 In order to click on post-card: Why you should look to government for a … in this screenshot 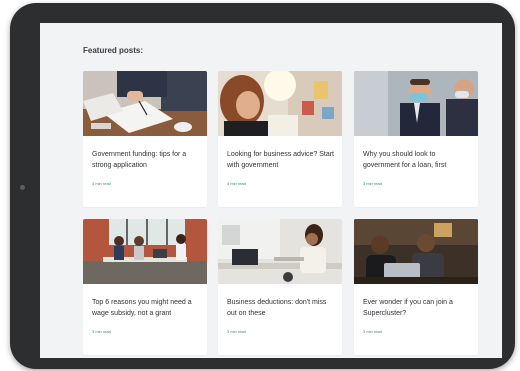, I will do `click(416, 139)`.